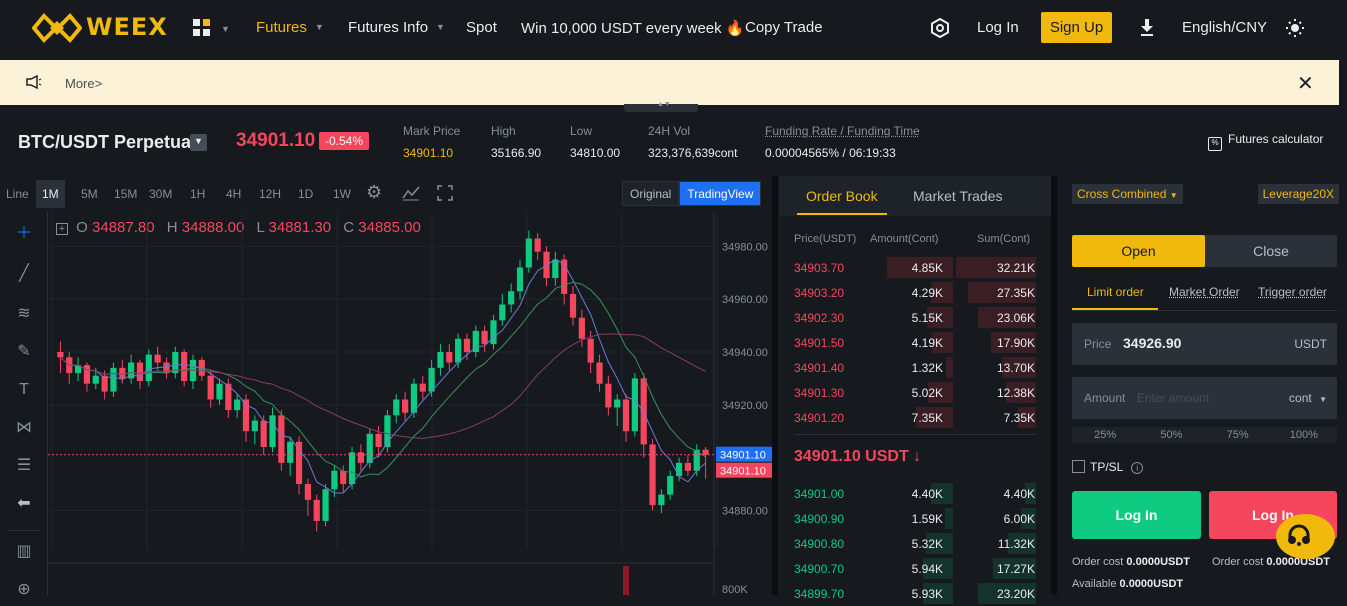 The height and width of the screenshot is (606, 1347). I want to click on theme-sun-icon, so click(1295, 28).